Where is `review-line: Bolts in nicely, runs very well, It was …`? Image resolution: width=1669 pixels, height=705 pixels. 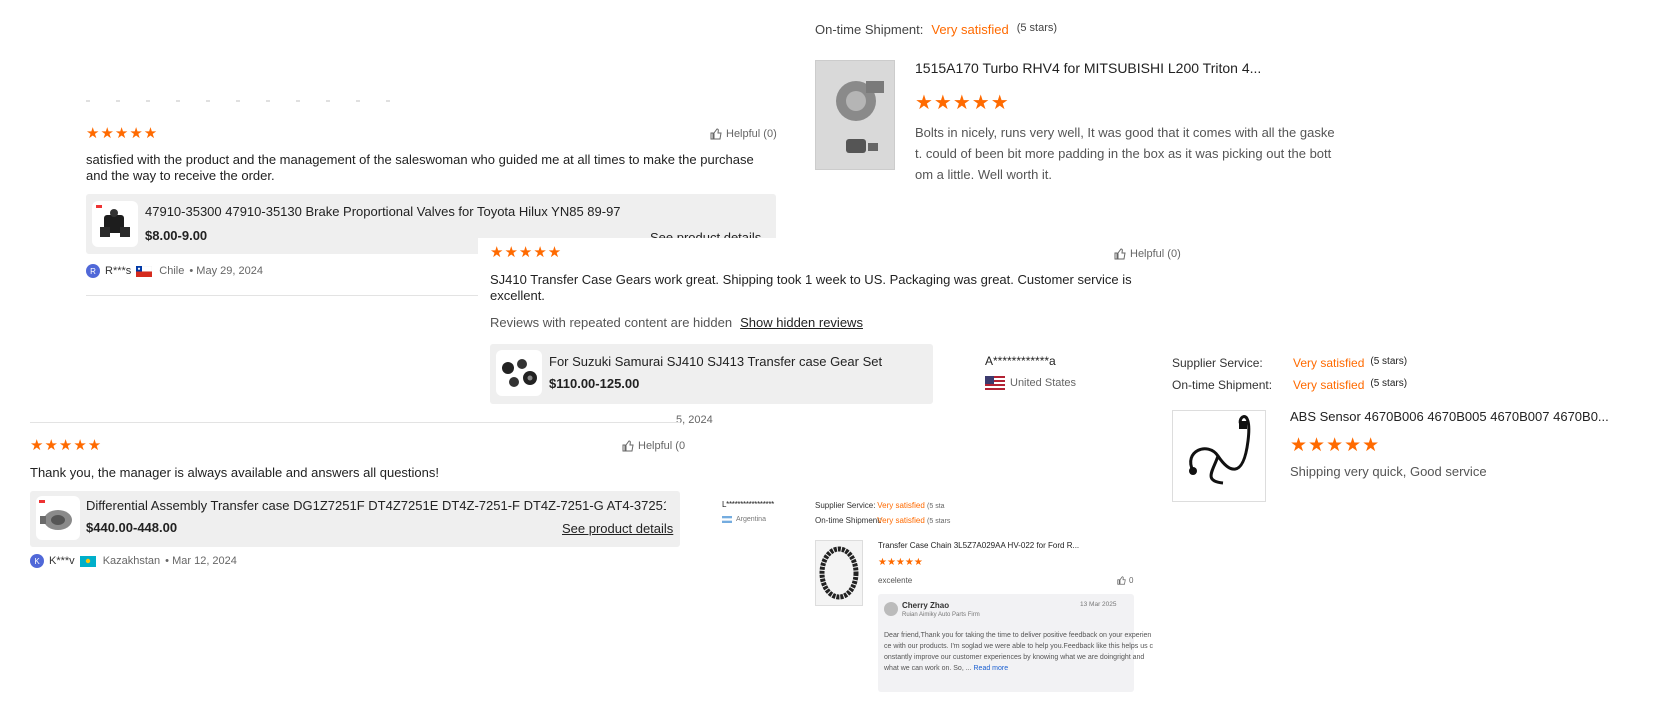
review-line: Bolts in nicely, runs very well, It was … is located at coordinates (1125, 132).